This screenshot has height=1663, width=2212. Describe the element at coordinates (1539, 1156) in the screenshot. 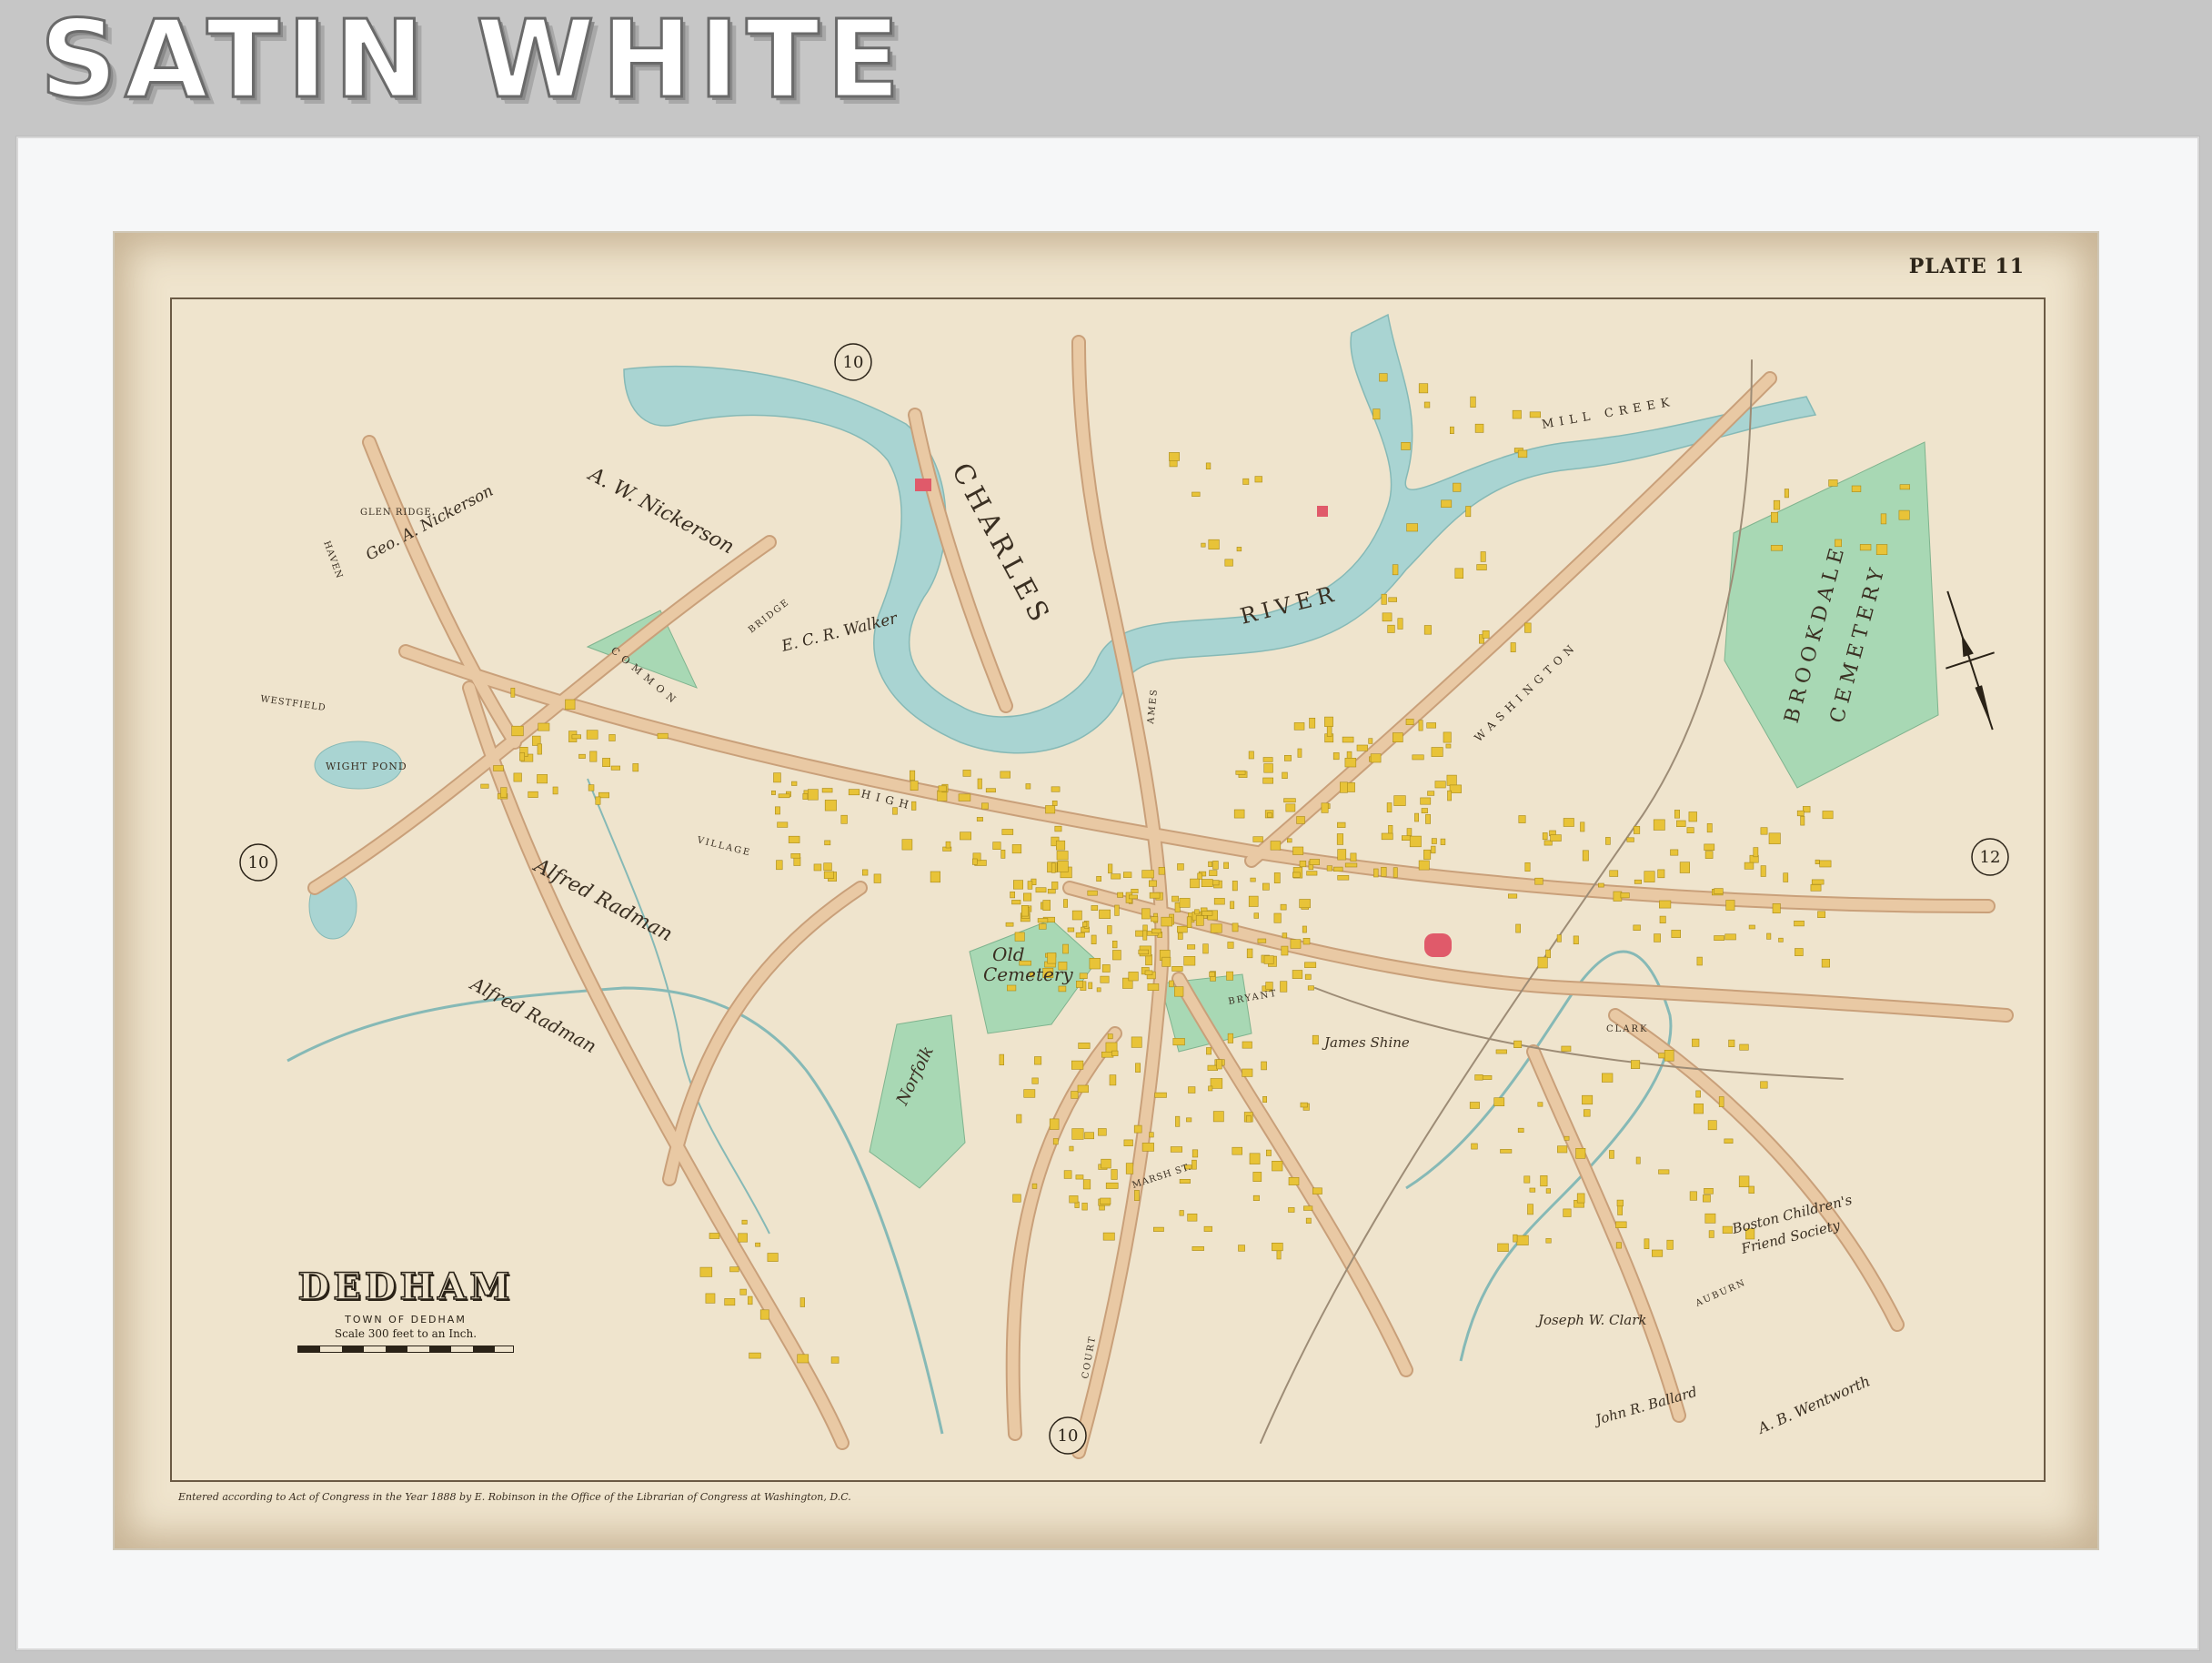

I see `brook-east` at that location.